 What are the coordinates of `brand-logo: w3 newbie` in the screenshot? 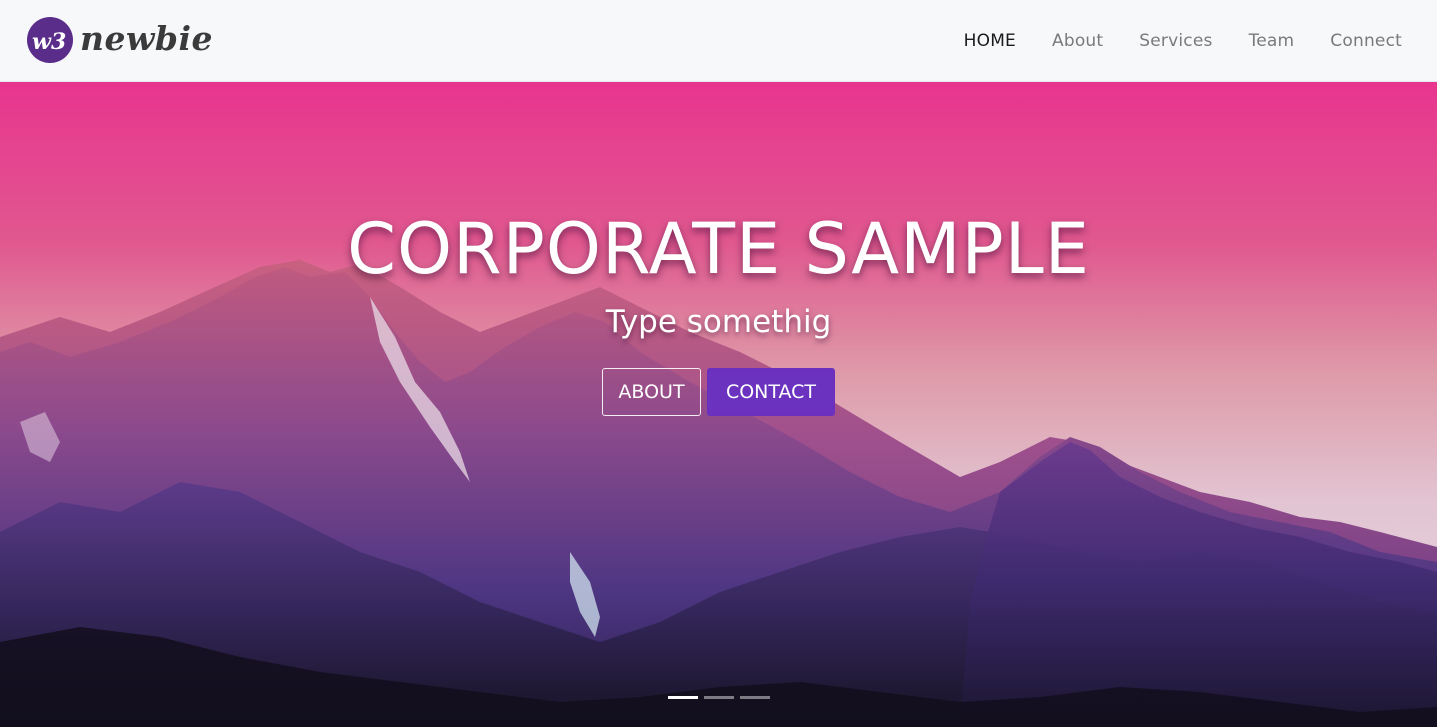 It's located at (119, 40).